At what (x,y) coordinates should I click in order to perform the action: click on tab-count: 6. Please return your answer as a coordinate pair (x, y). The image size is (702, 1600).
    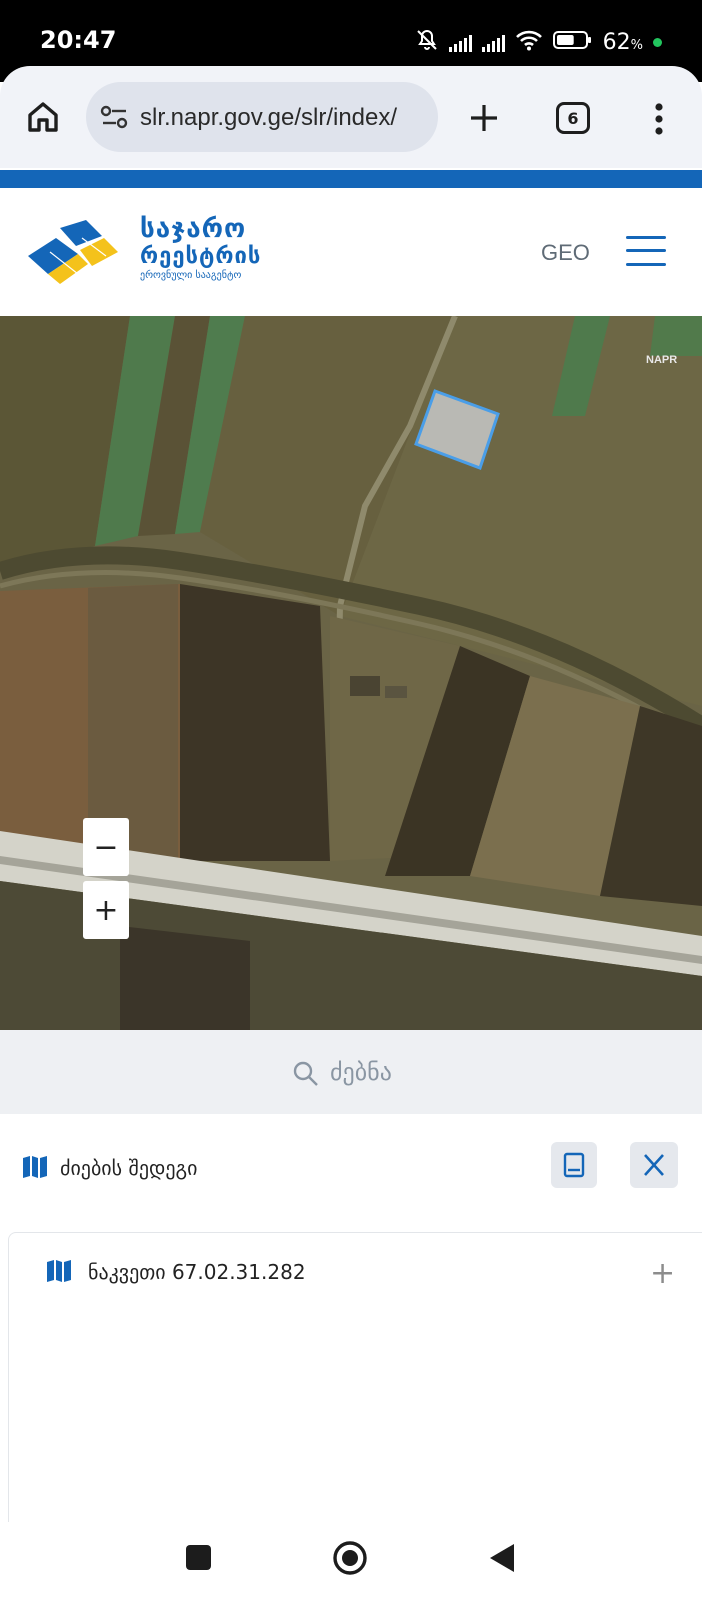
    Looking at the image, I should click on (573, 118).